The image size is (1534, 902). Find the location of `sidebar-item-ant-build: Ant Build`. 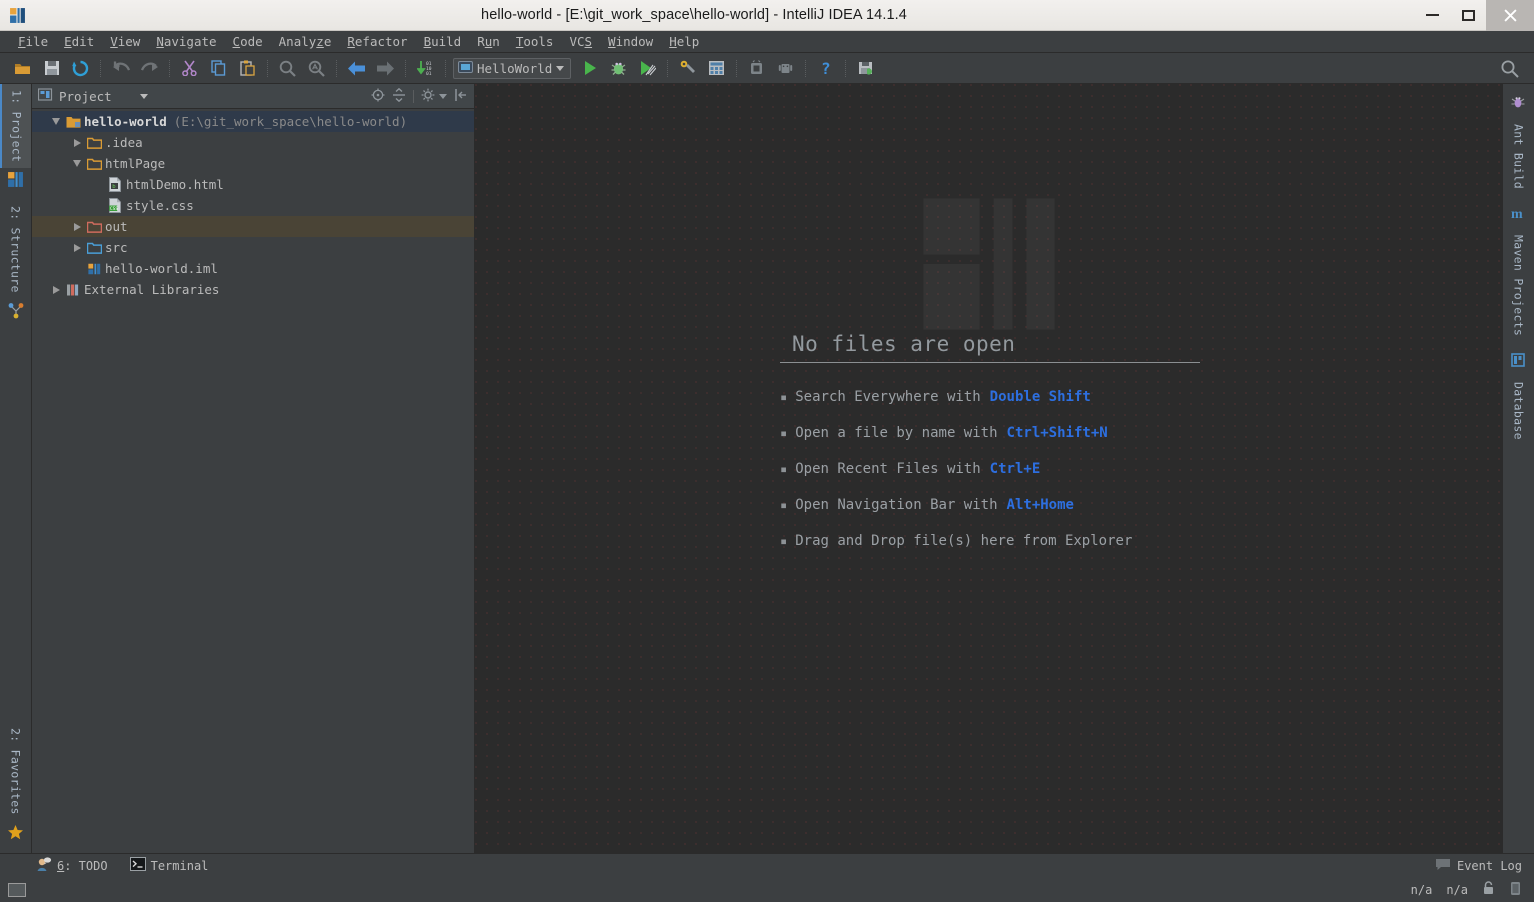

sidebar-item-ant-build: Ant Build is located at coordinates (1518, 156).